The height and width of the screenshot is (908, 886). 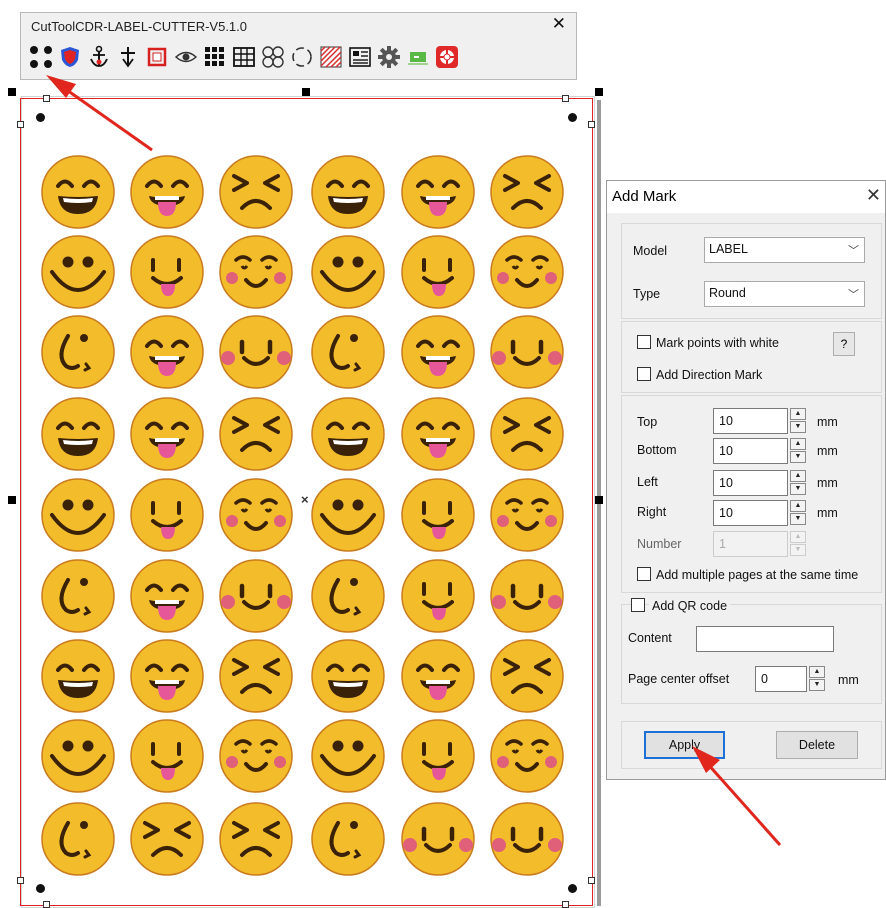 What do you see at coordinates (215, 57) in the screenshot?
I see `dot-grid-icon` at bounding box center [215, 57].